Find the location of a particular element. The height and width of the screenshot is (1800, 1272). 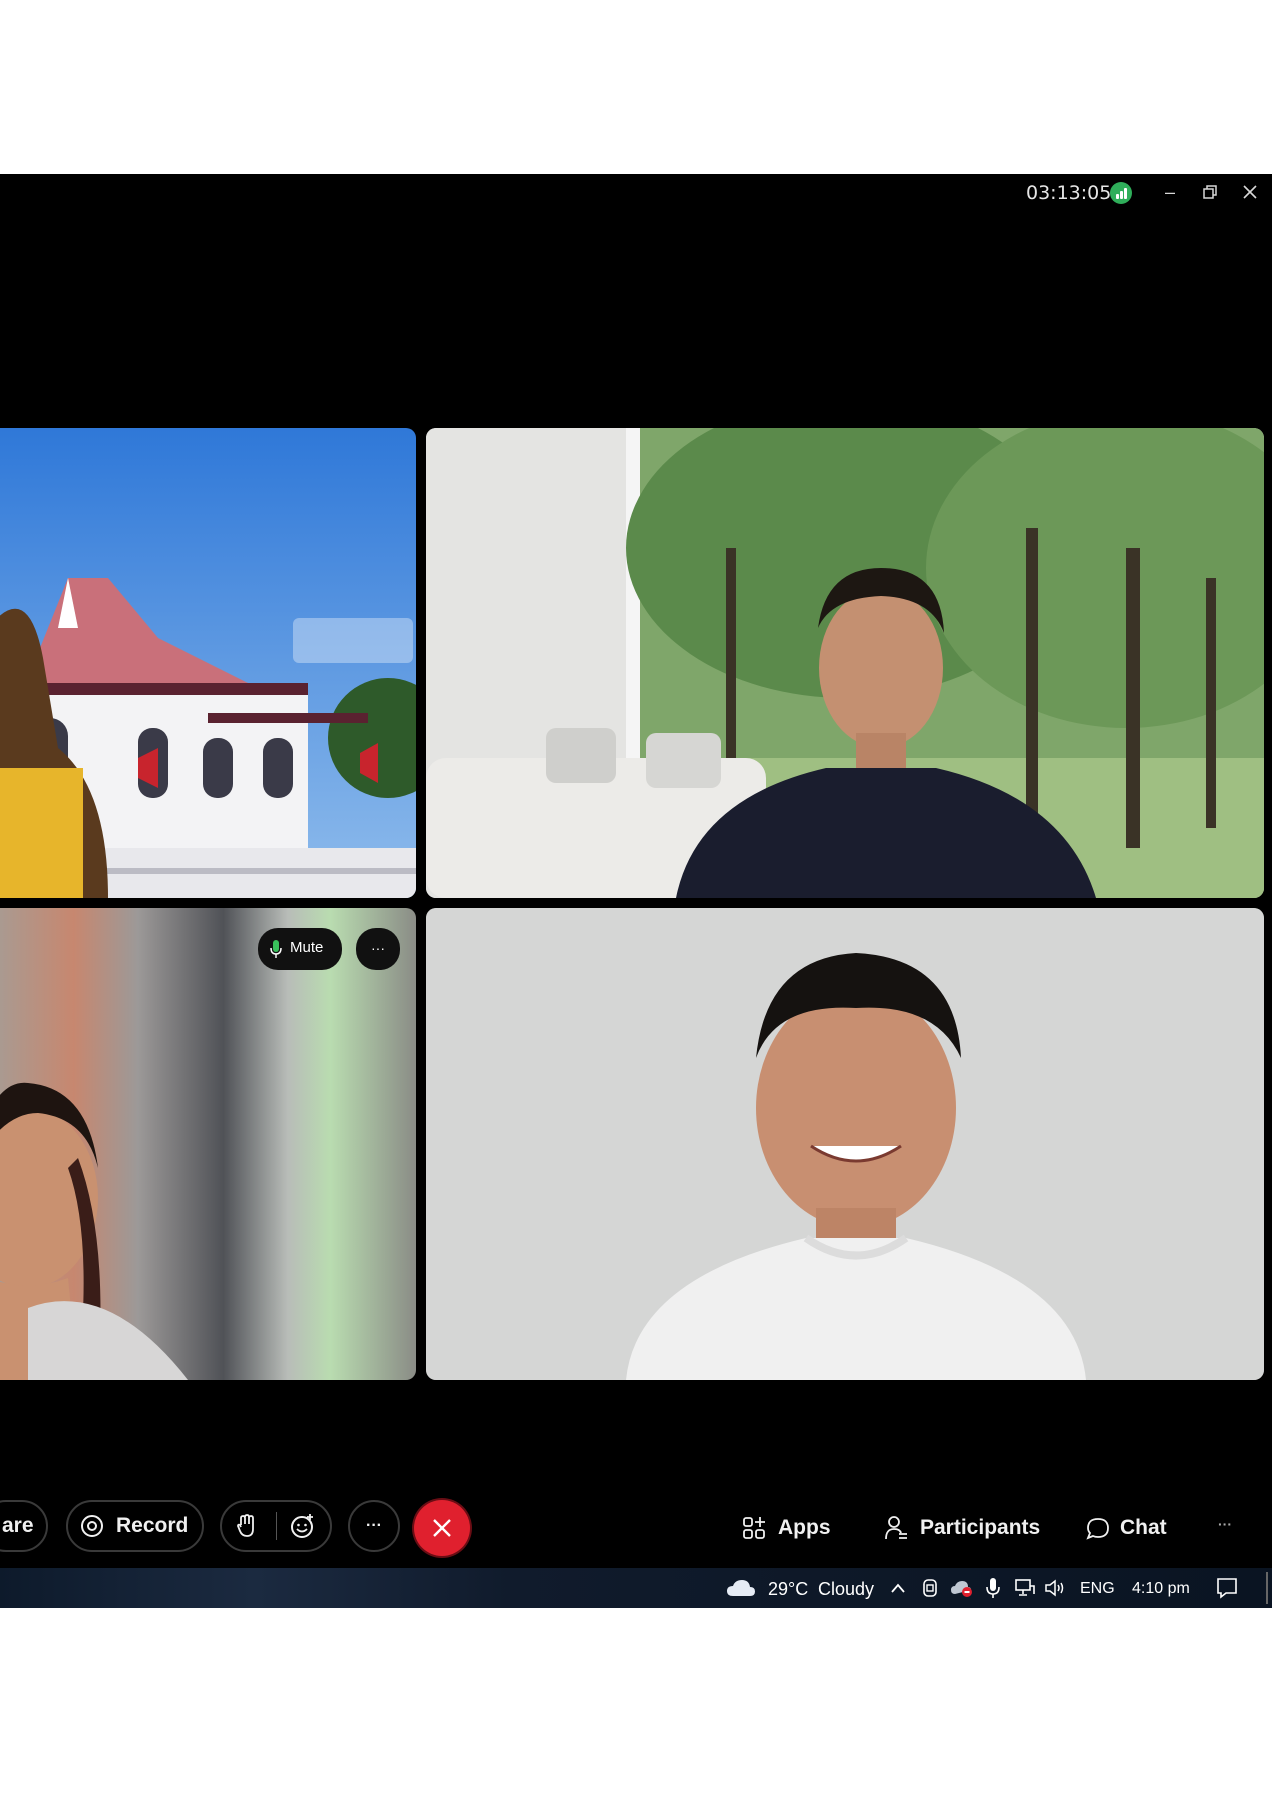

share-label: are is located at coordinates (18, 1525).